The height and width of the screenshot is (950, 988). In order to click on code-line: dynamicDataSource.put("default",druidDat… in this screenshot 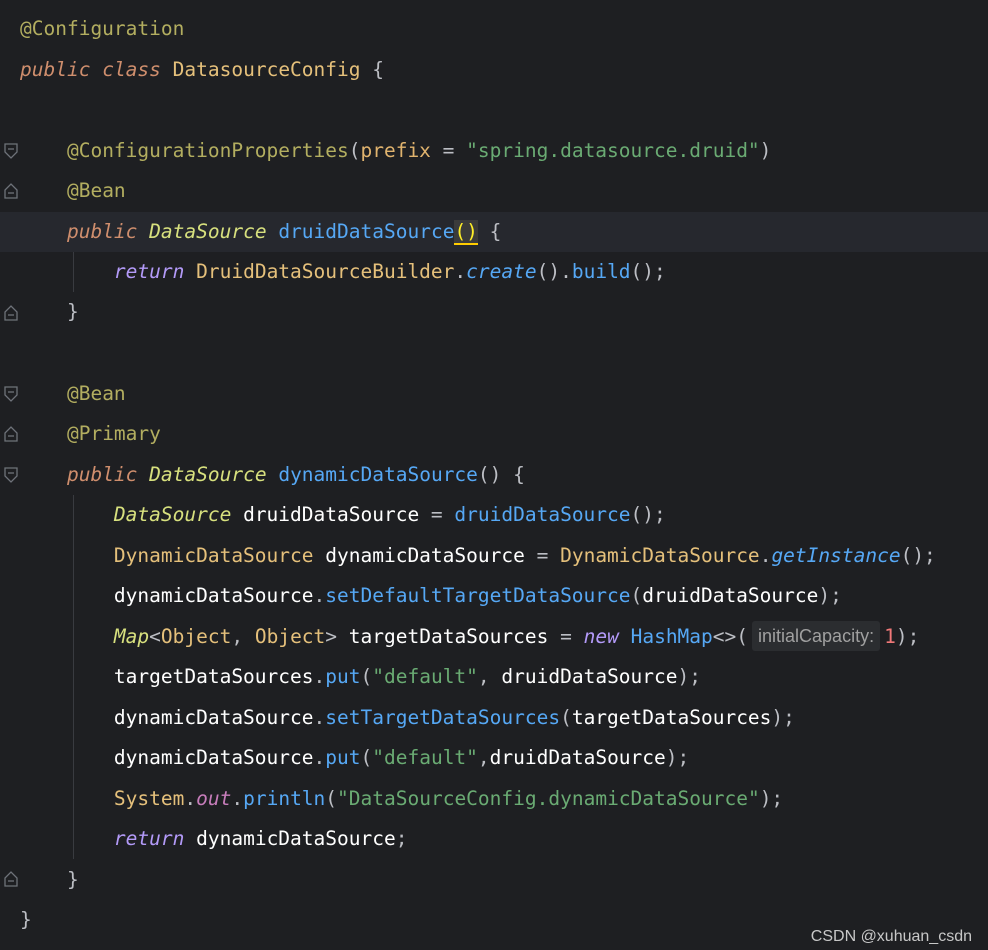, I will do `click(494, 758)`.